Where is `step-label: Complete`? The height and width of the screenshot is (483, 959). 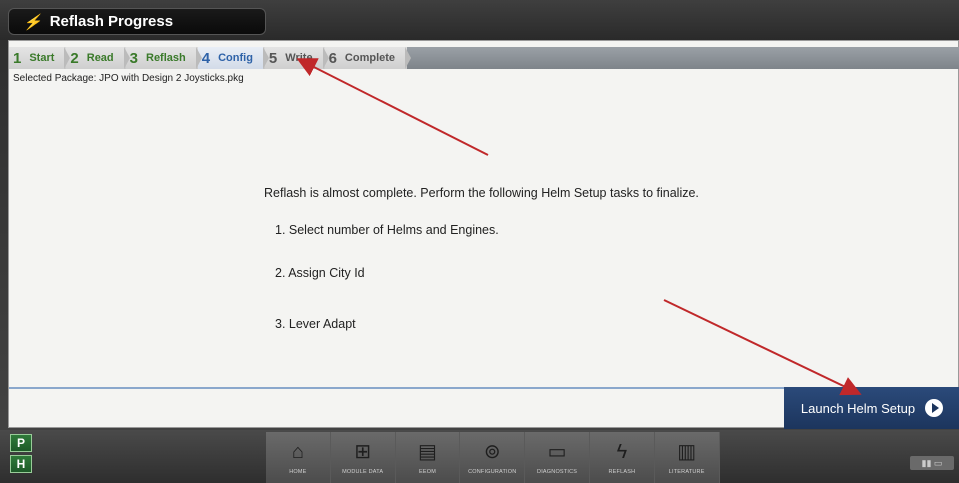
step-label: Complete is located at coordinates (370, 58).